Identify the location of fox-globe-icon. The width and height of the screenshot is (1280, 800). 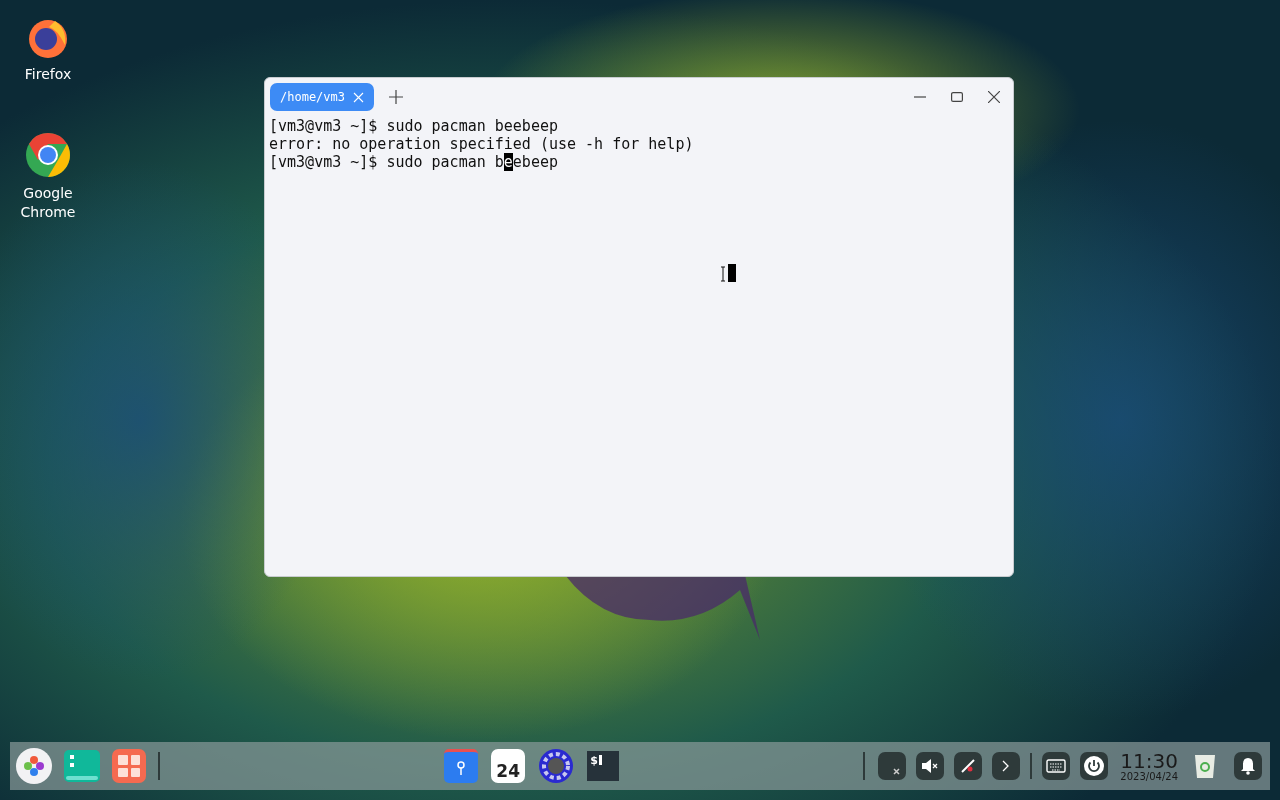
(48, 38).